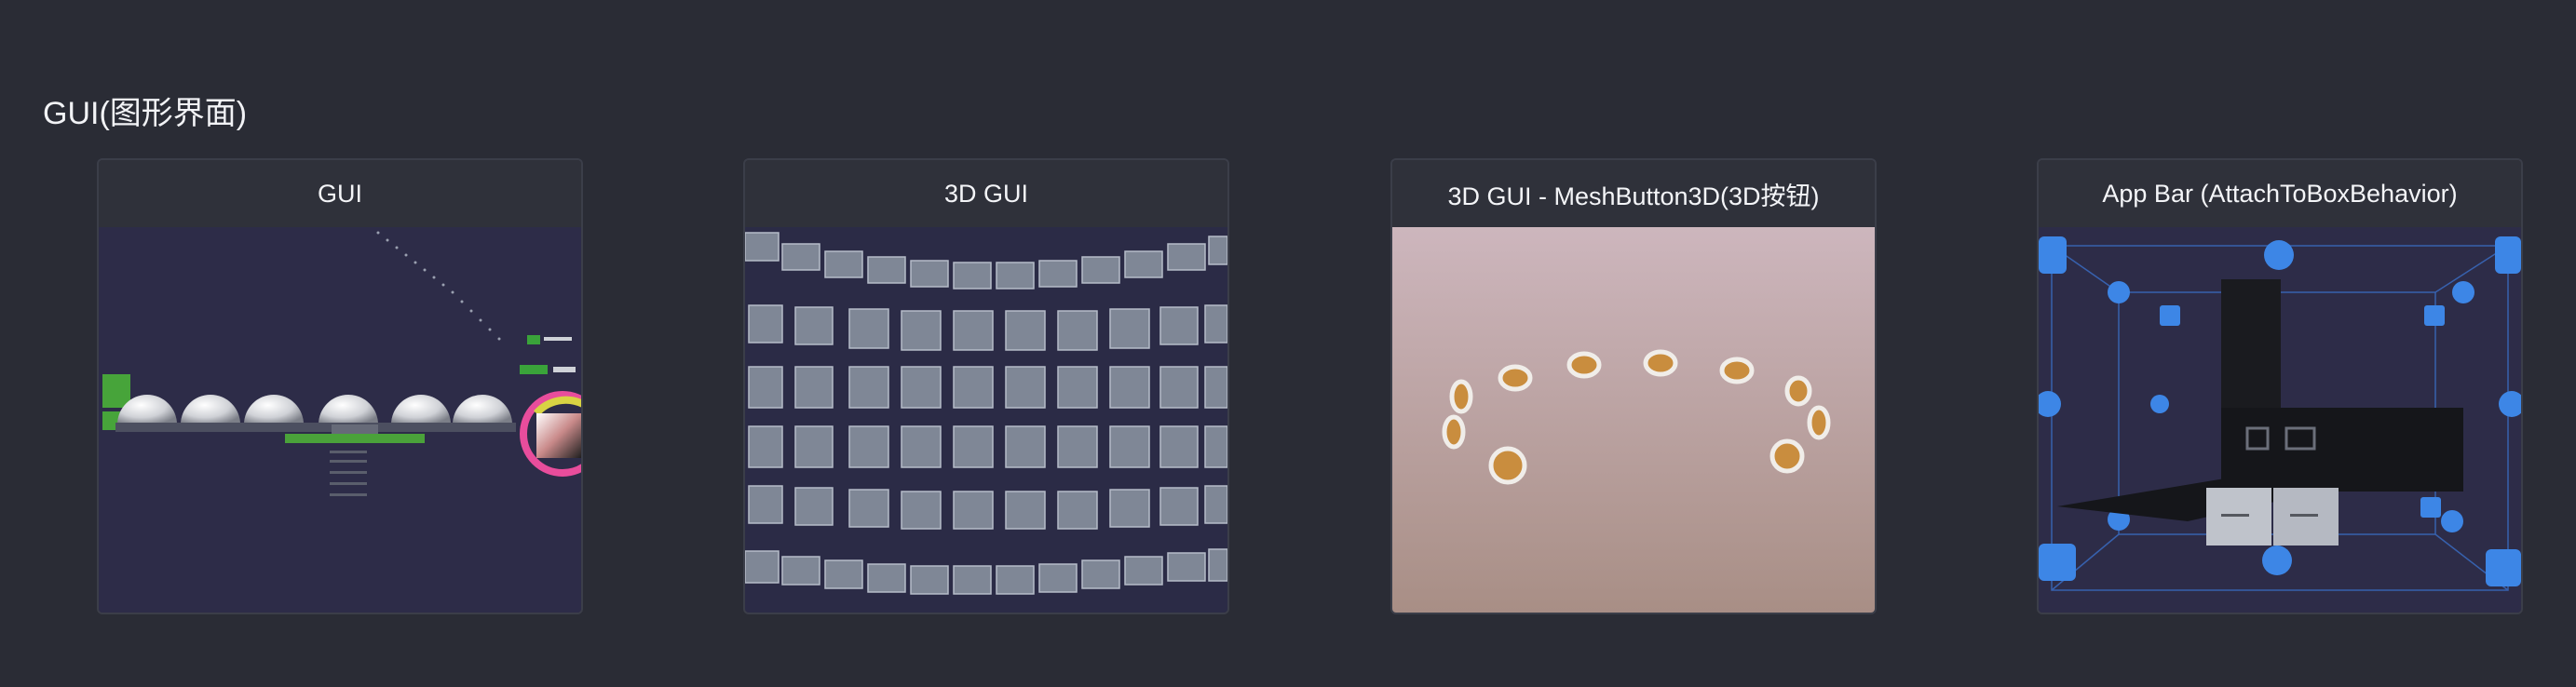 The image size is (2576, 687). What do you see at coordinates (986, 420) in the screenshot?
I see `card-thumbnail-3d-gui` at bounding box center [986, 420].